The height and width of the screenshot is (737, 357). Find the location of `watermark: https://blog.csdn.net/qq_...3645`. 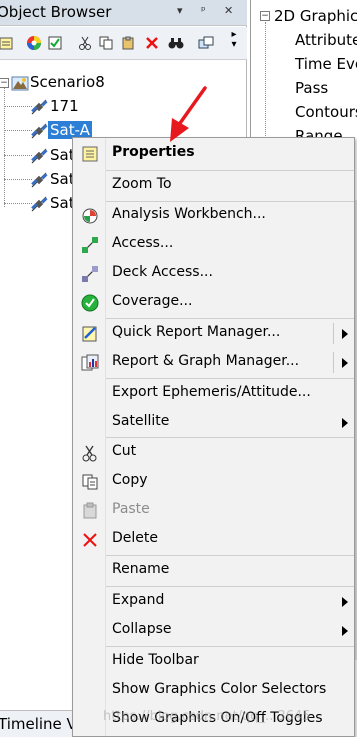

watermark: https://blog.csdn.net/qq_...3645 is located at coordinates (207, 716).